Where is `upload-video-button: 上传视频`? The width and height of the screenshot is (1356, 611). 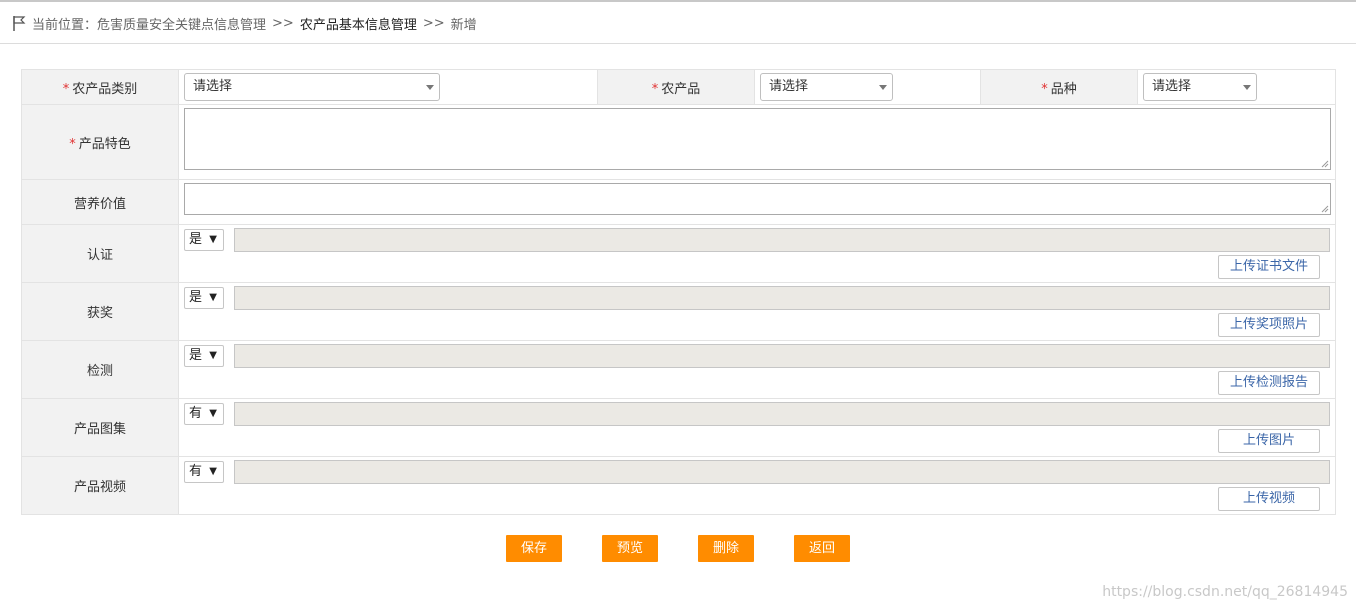 upload-video-button: 上传视频 is located at coordinates (1269, 499).